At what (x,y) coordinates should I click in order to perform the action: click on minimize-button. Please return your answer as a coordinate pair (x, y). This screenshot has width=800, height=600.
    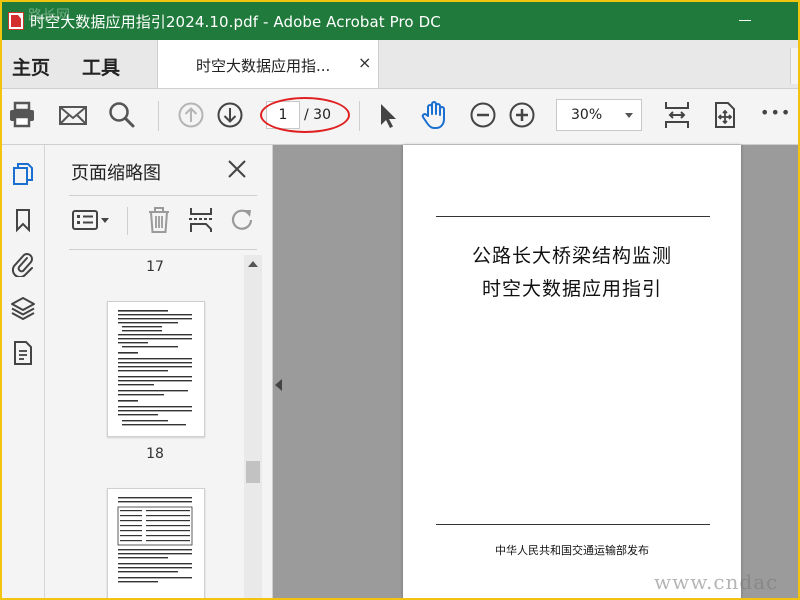
    Looking at the image, I should click on (745, 21).